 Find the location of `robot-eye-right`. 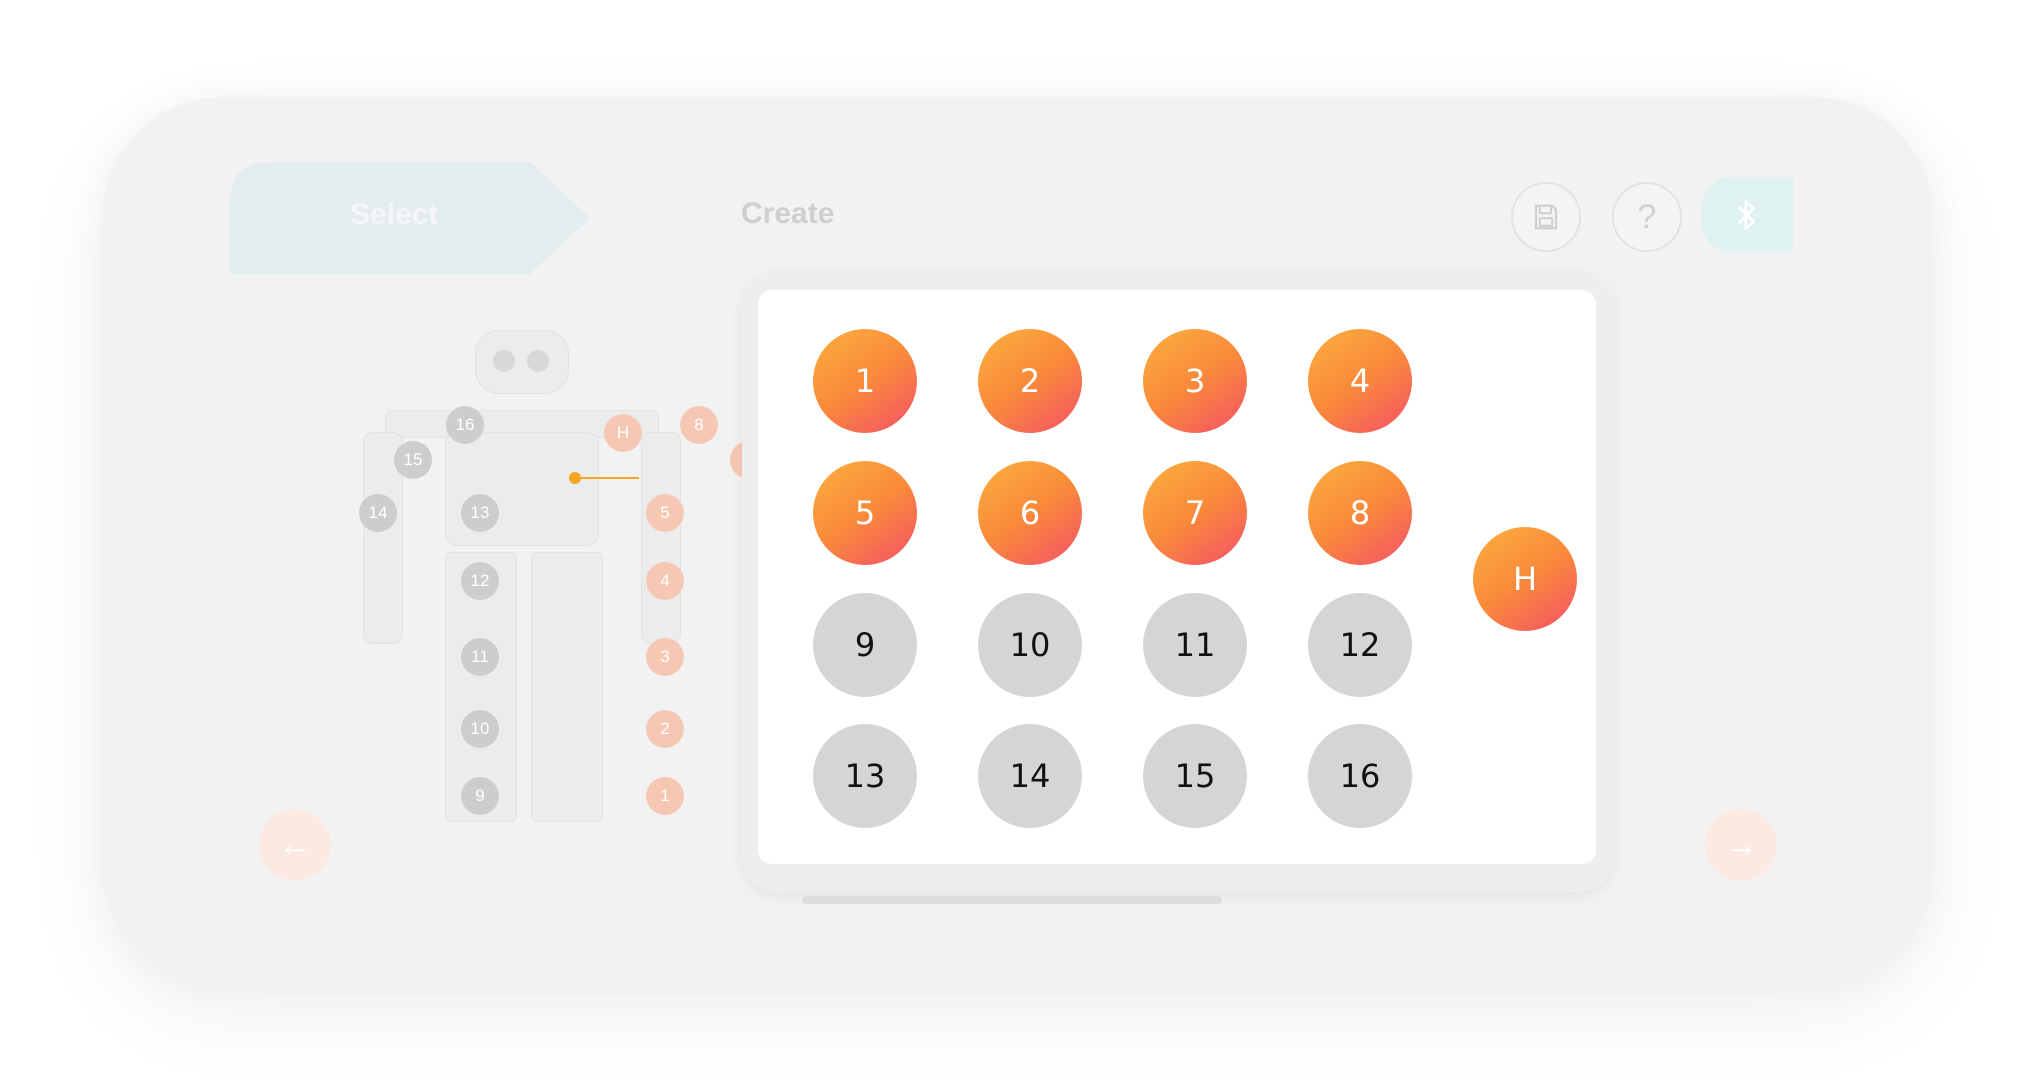

robot-eye-right is located at coordinates (538, 361).